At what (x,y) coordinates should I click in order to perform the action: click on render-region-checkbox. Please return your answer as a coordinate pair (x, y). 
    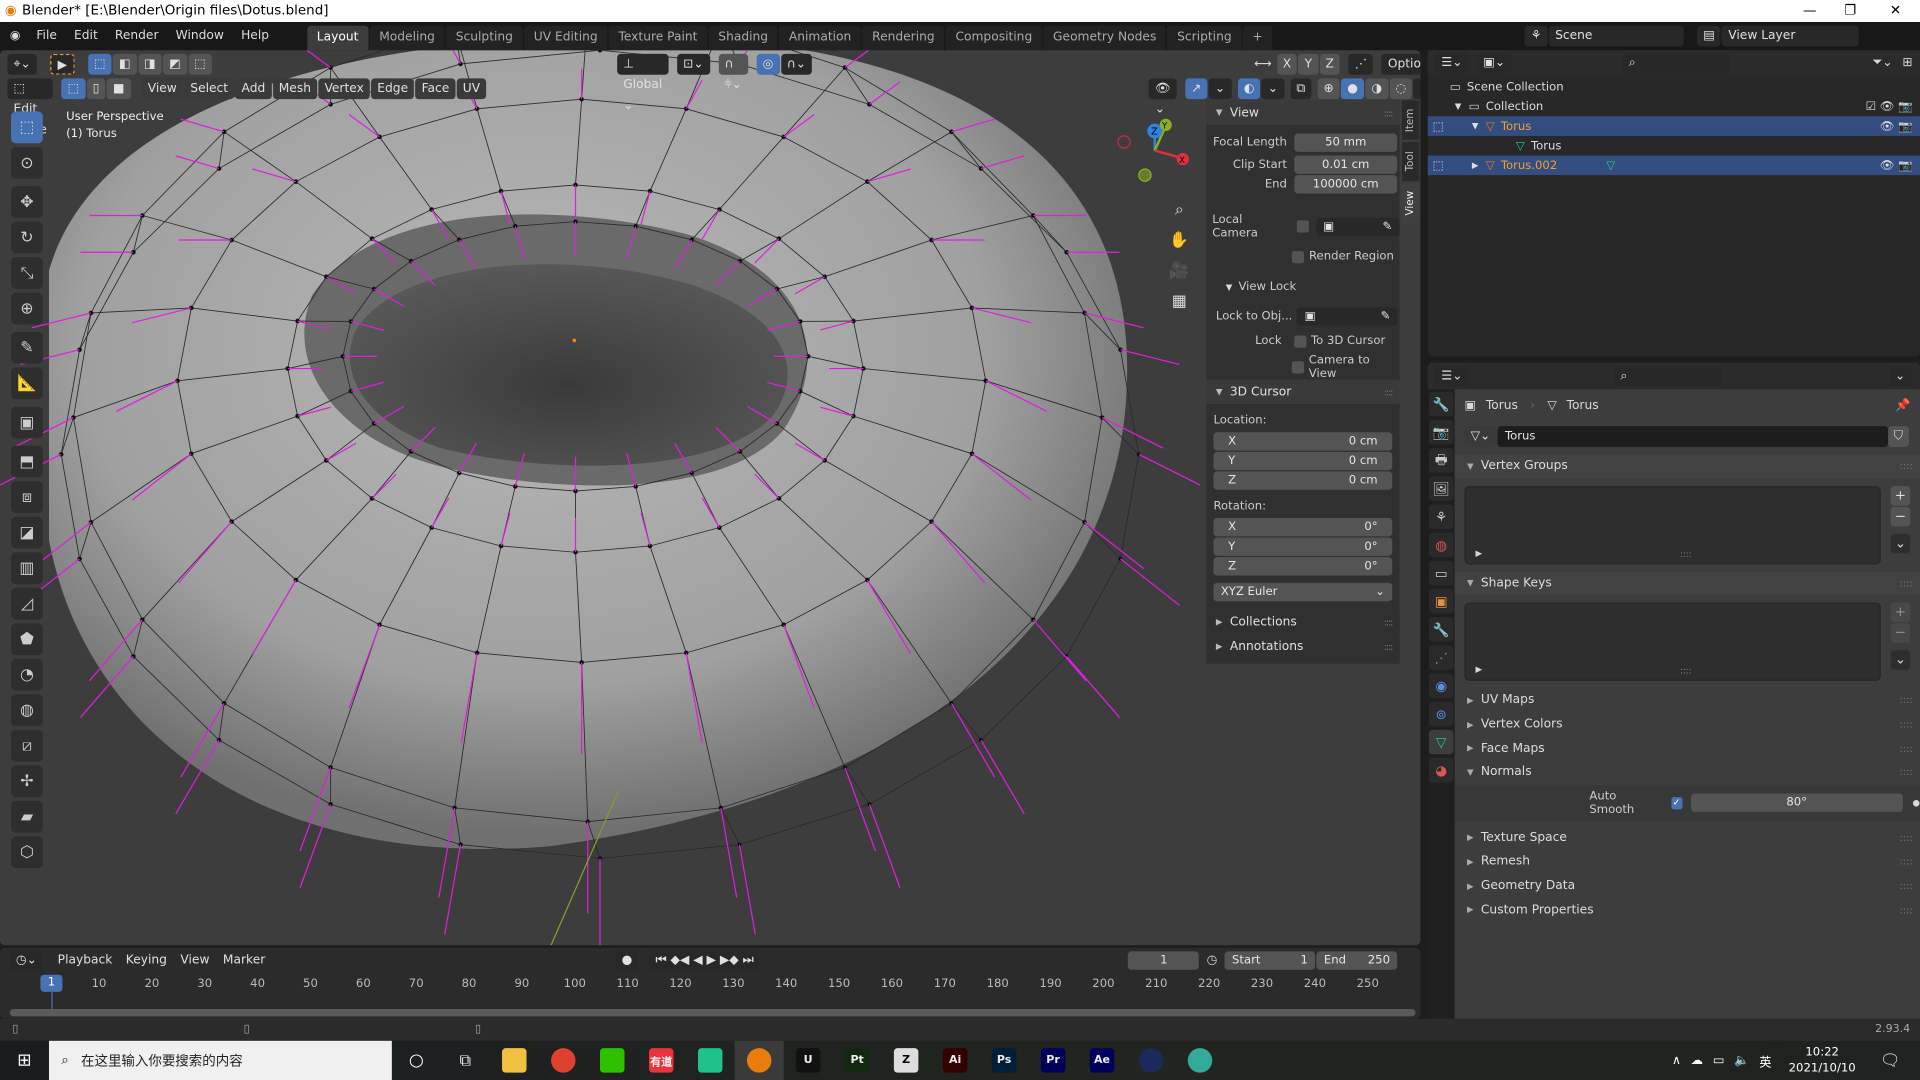
    Looking at the image, I should click on (1298, 256).